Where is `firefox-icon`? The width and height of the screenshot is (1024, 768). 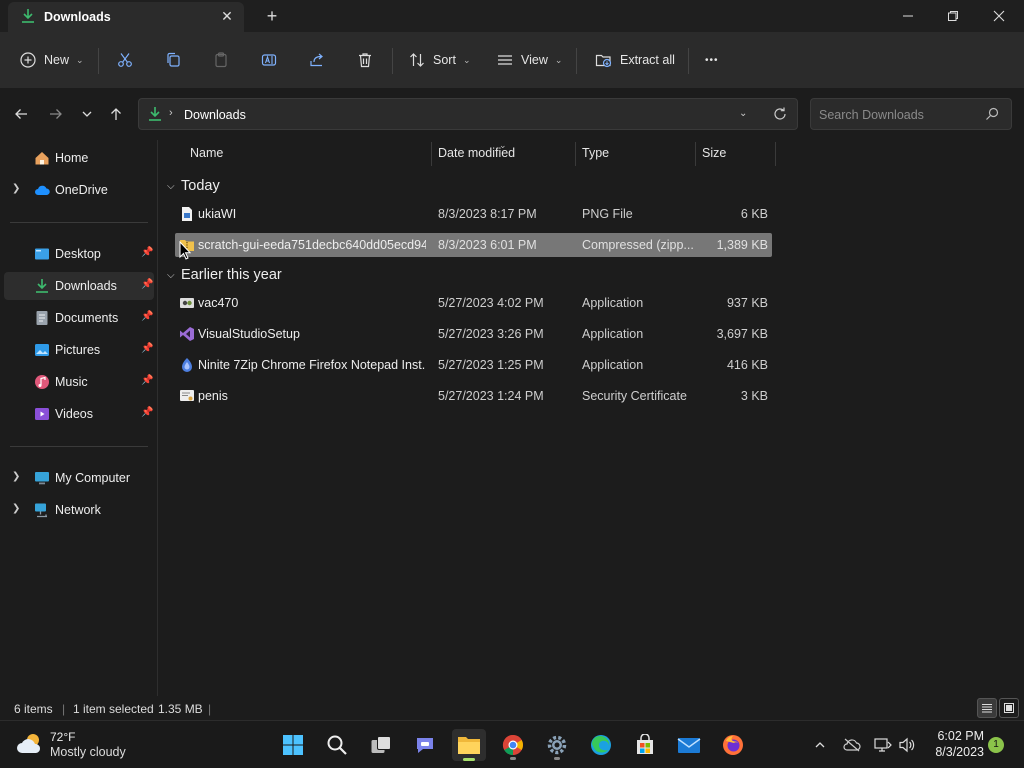 firefox-icon is located at coordinates (733, 745).